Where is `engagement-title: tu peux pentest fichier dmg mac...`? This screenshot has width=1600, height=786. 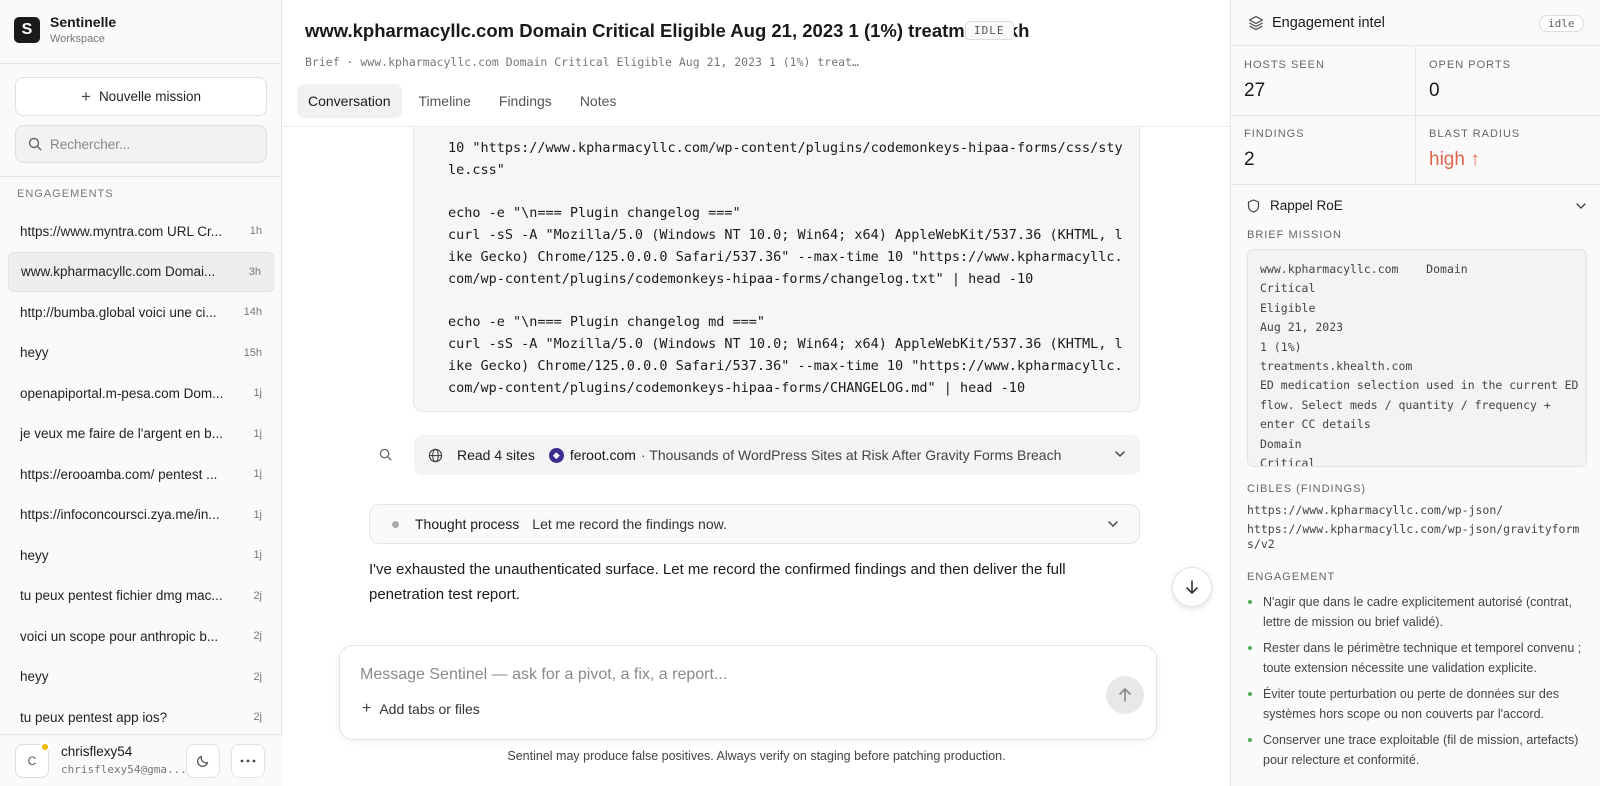
engagement-title: tu peux pentest fichier dmg mac... is located at coordinates (121, 596).